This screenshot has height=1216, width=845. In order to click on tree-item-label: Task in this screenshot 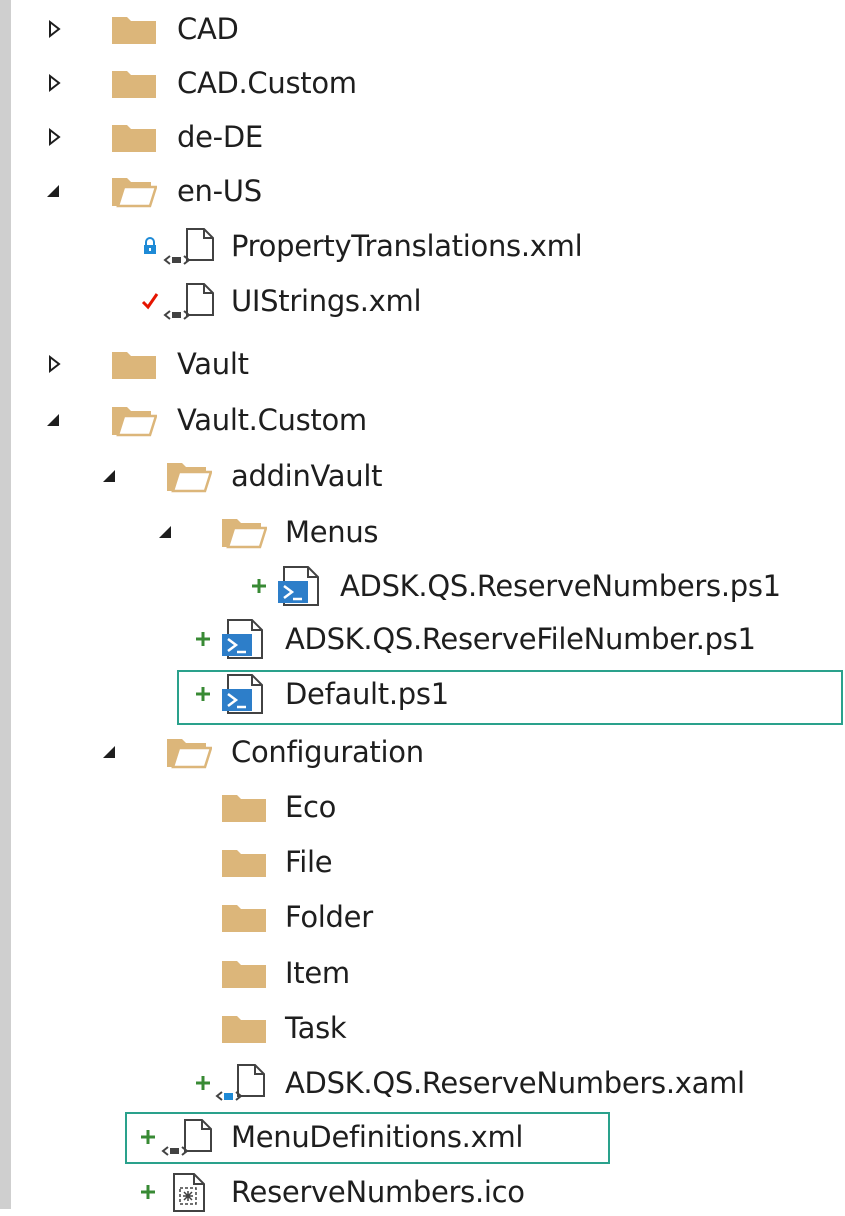, I will do `click(316, 1028)`.